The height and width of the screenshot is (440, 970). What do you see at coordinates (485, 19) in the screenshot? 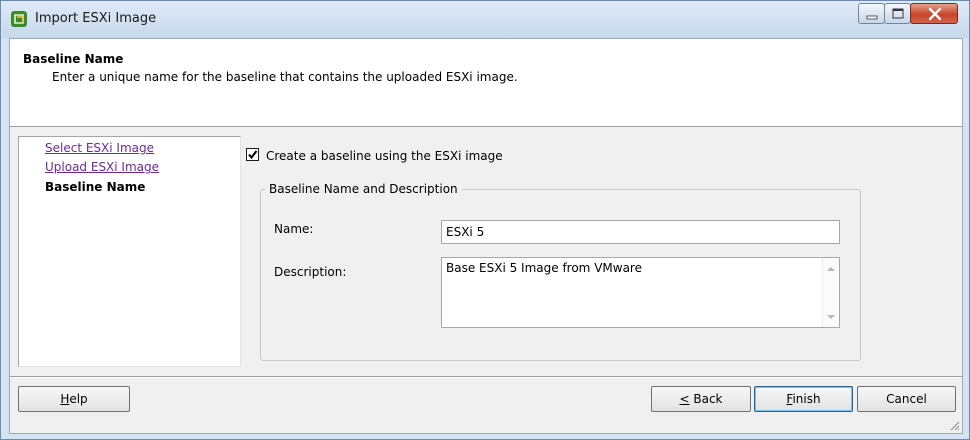
I see `title-bar: Import ESXi Image` at bounding box center [485, 19].